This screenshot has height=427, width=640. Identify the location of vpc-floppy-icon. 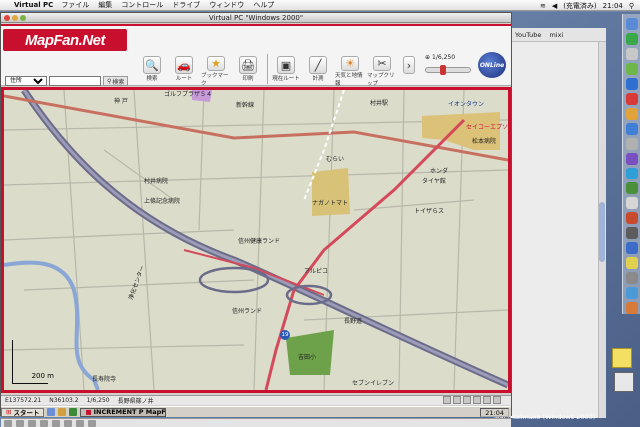
(32, 423).